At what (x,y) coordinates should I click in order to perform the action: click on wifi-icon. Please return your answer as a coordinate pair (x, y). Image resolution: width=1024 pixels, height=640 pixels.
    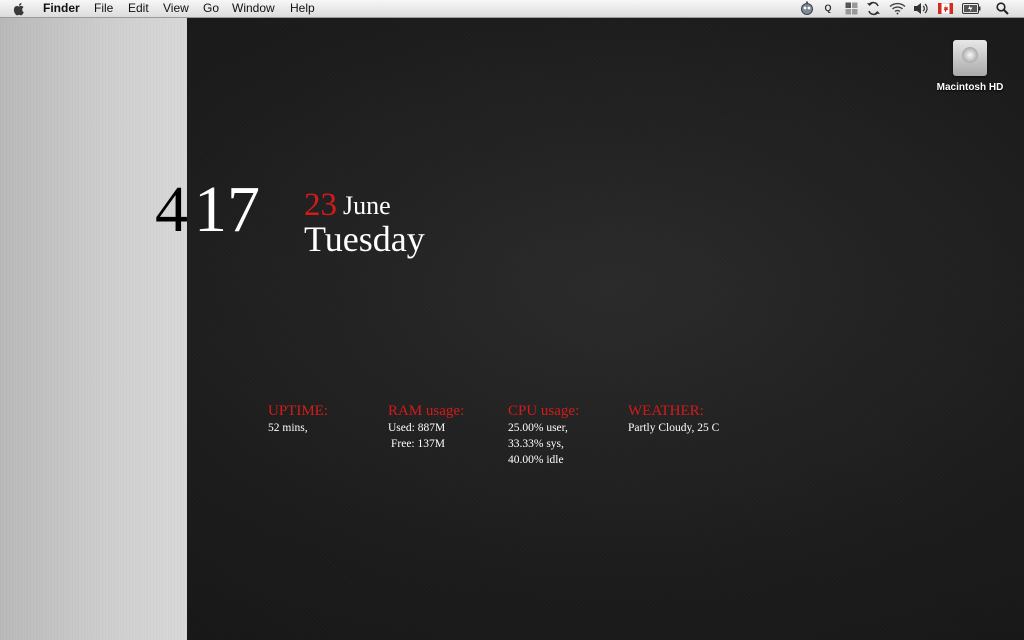
    Looking at the image, I should click on (897, 8).